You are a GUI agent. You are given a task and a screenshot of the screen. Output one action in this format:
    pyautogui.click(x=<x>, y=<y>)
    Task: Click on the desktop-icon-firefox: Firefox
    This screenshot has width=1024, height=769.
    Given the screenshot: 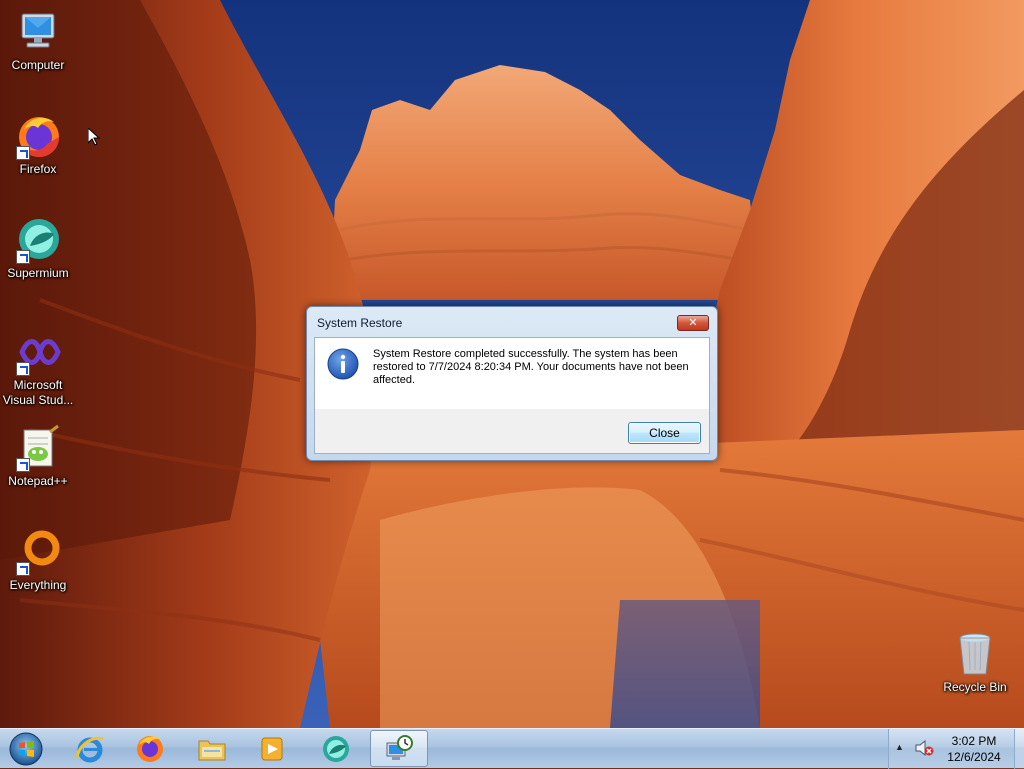 What is the action you would take?
    pyautogui.click(x=38, y=144)
    